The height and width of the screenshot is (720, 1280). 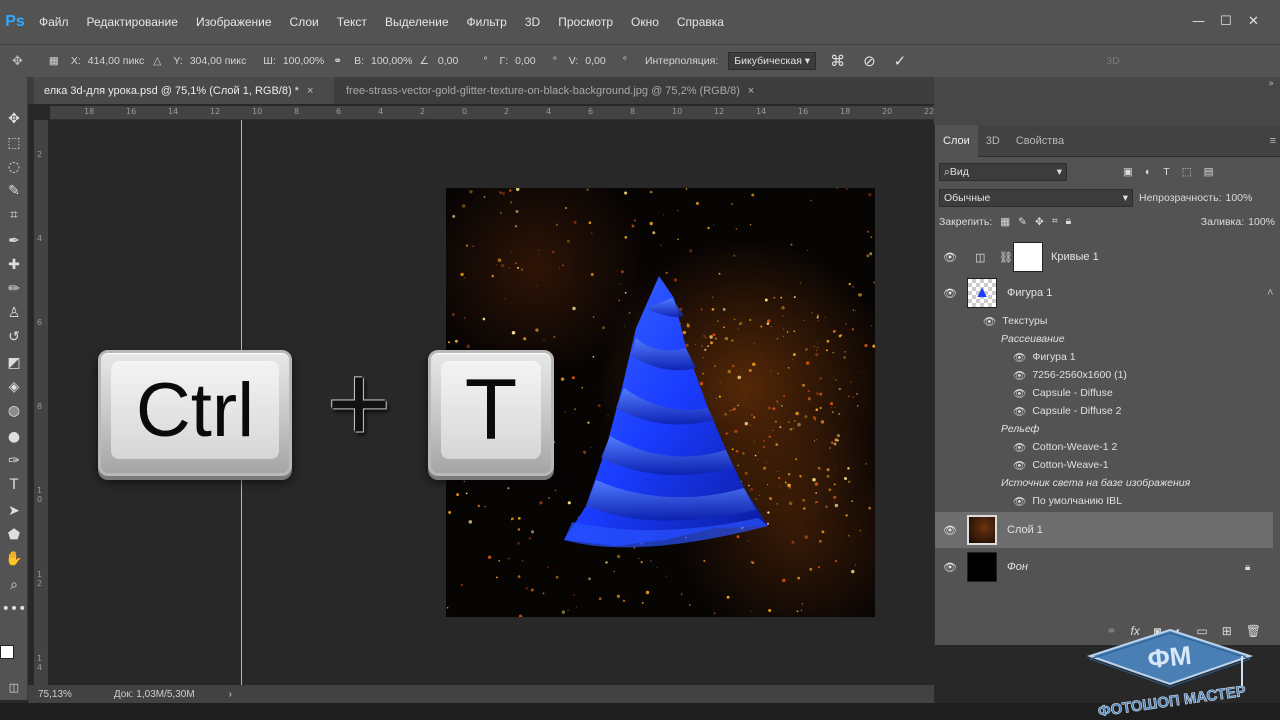 What do you see at coordinates (234, 22) in the screenshot?
I see `menu-item: Изображение` at bounding box center [234, 22].